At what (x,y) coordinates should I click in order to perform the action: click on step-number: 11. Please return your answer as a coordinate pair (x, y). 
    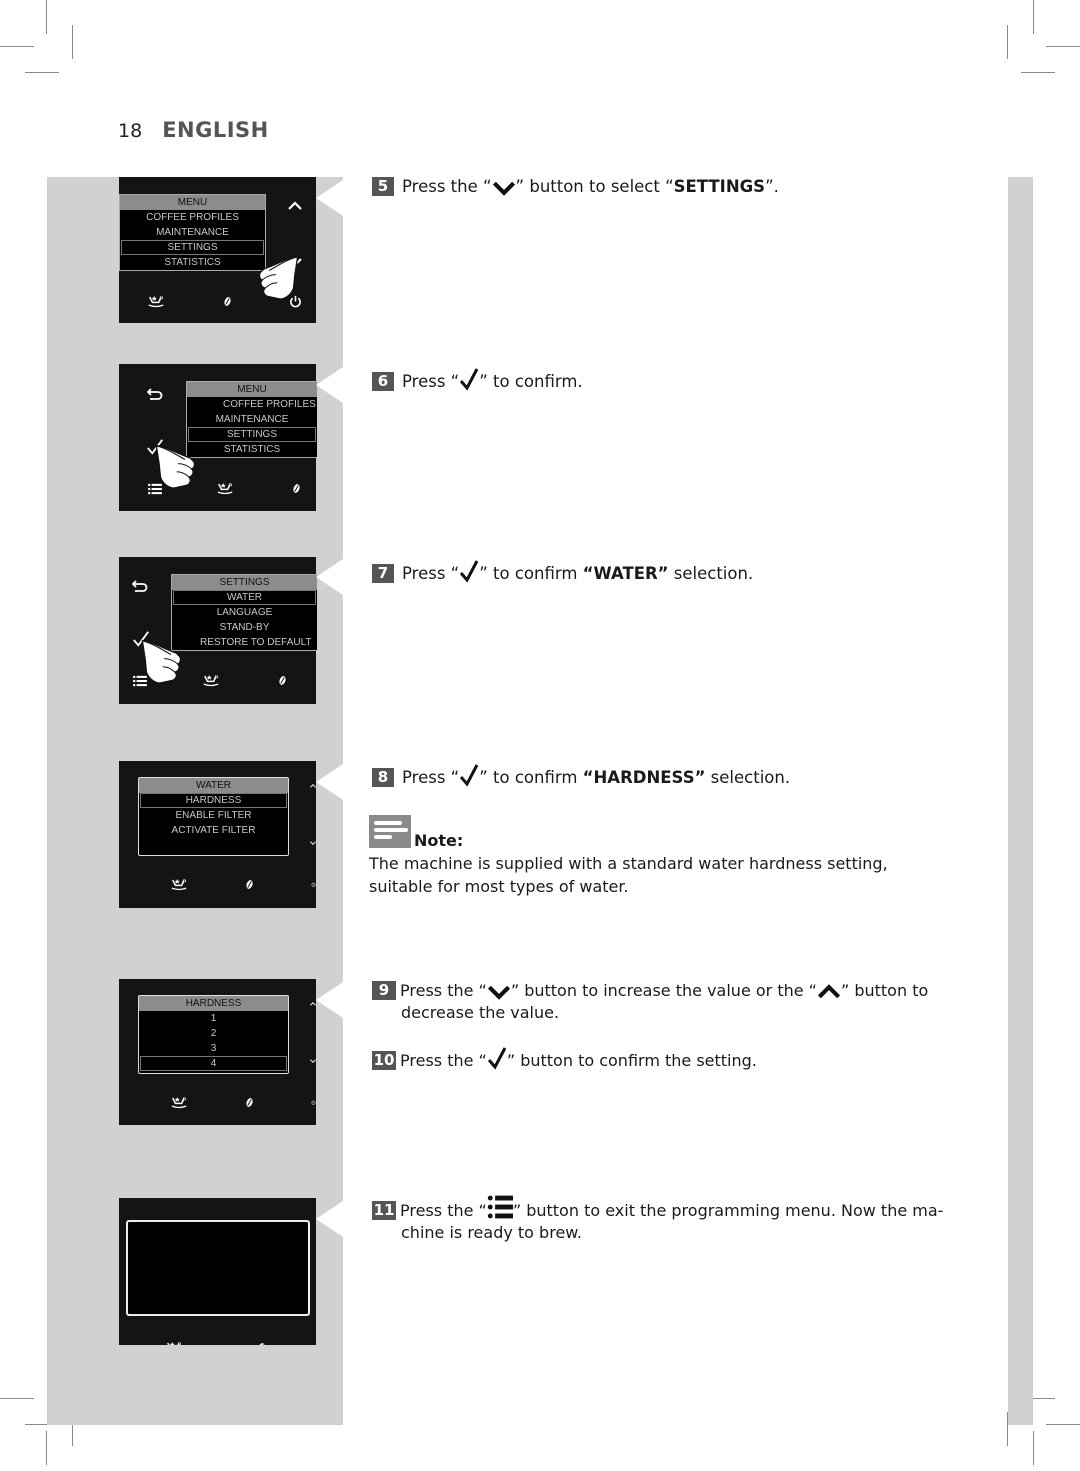
    Looking at the image, I should click on (384, 1210).